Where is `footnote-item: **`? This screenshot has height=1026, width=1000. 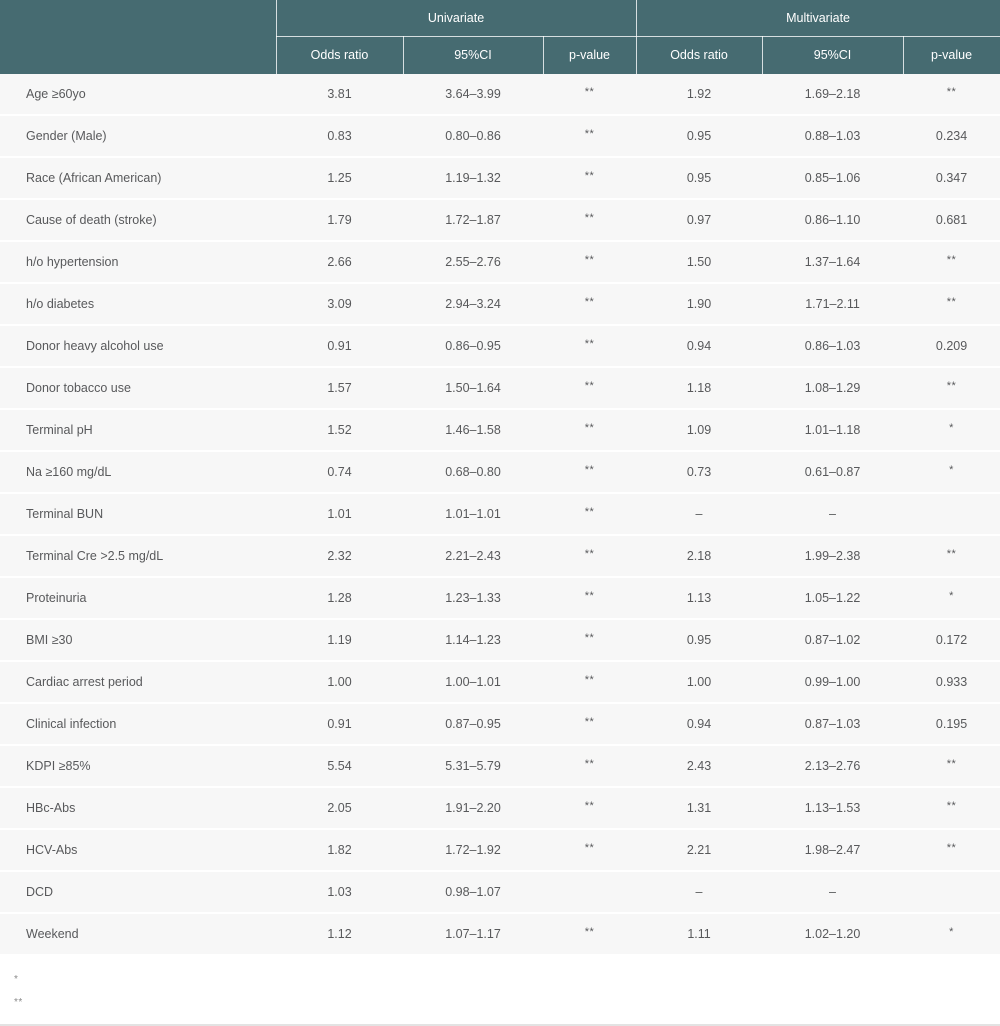 footnote-item: ** is located at coordinates (18, 1002).